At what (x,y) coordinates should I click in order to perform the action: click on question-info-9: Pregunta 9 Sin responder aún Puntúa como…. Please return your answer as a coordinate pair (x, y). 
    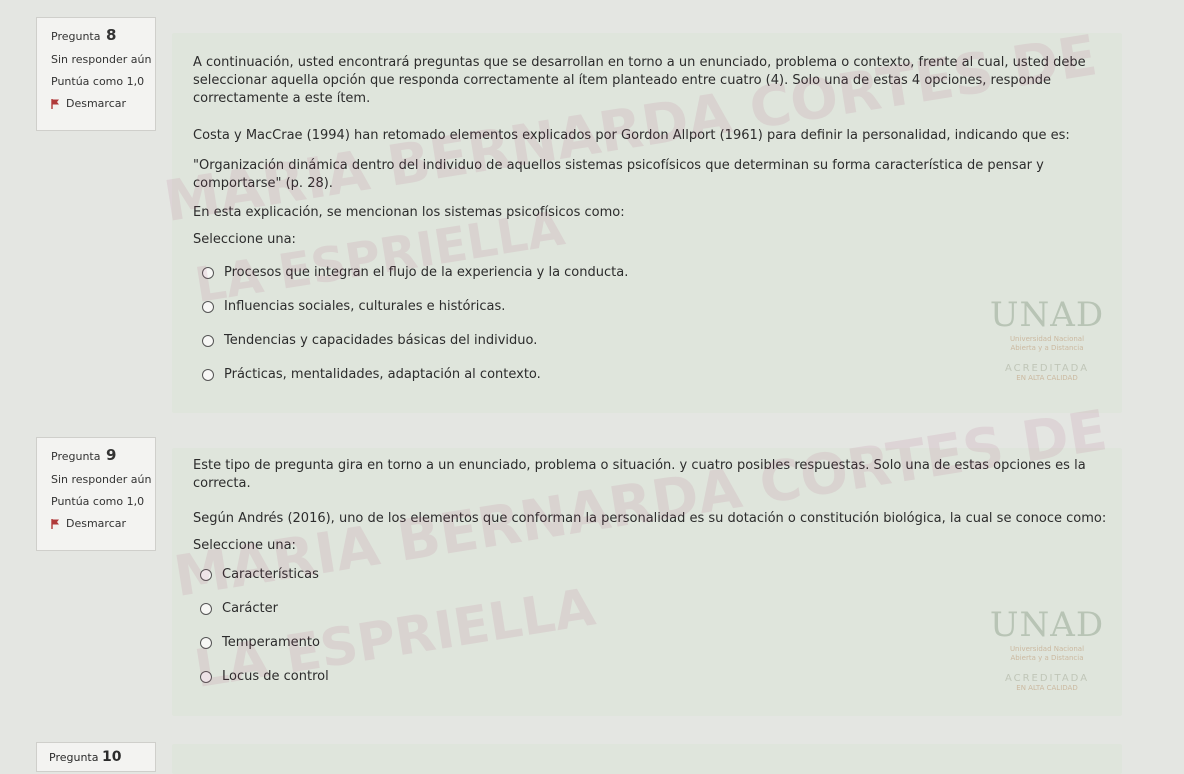
    Looking at the image, I should click on (96, 494).